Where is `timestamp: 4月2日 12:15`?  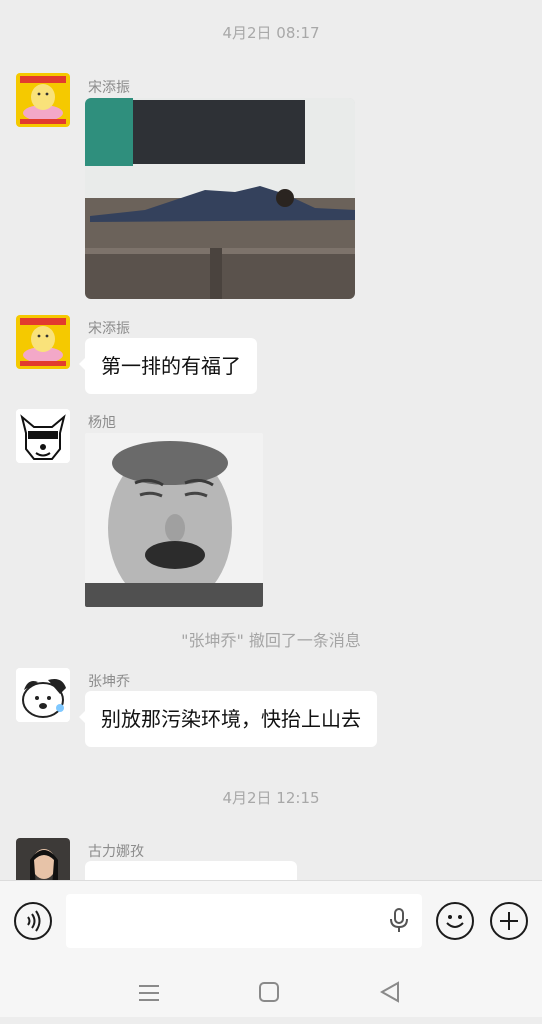
timestamp: 4月2日 12:15 is located at coordinates (271, 798).